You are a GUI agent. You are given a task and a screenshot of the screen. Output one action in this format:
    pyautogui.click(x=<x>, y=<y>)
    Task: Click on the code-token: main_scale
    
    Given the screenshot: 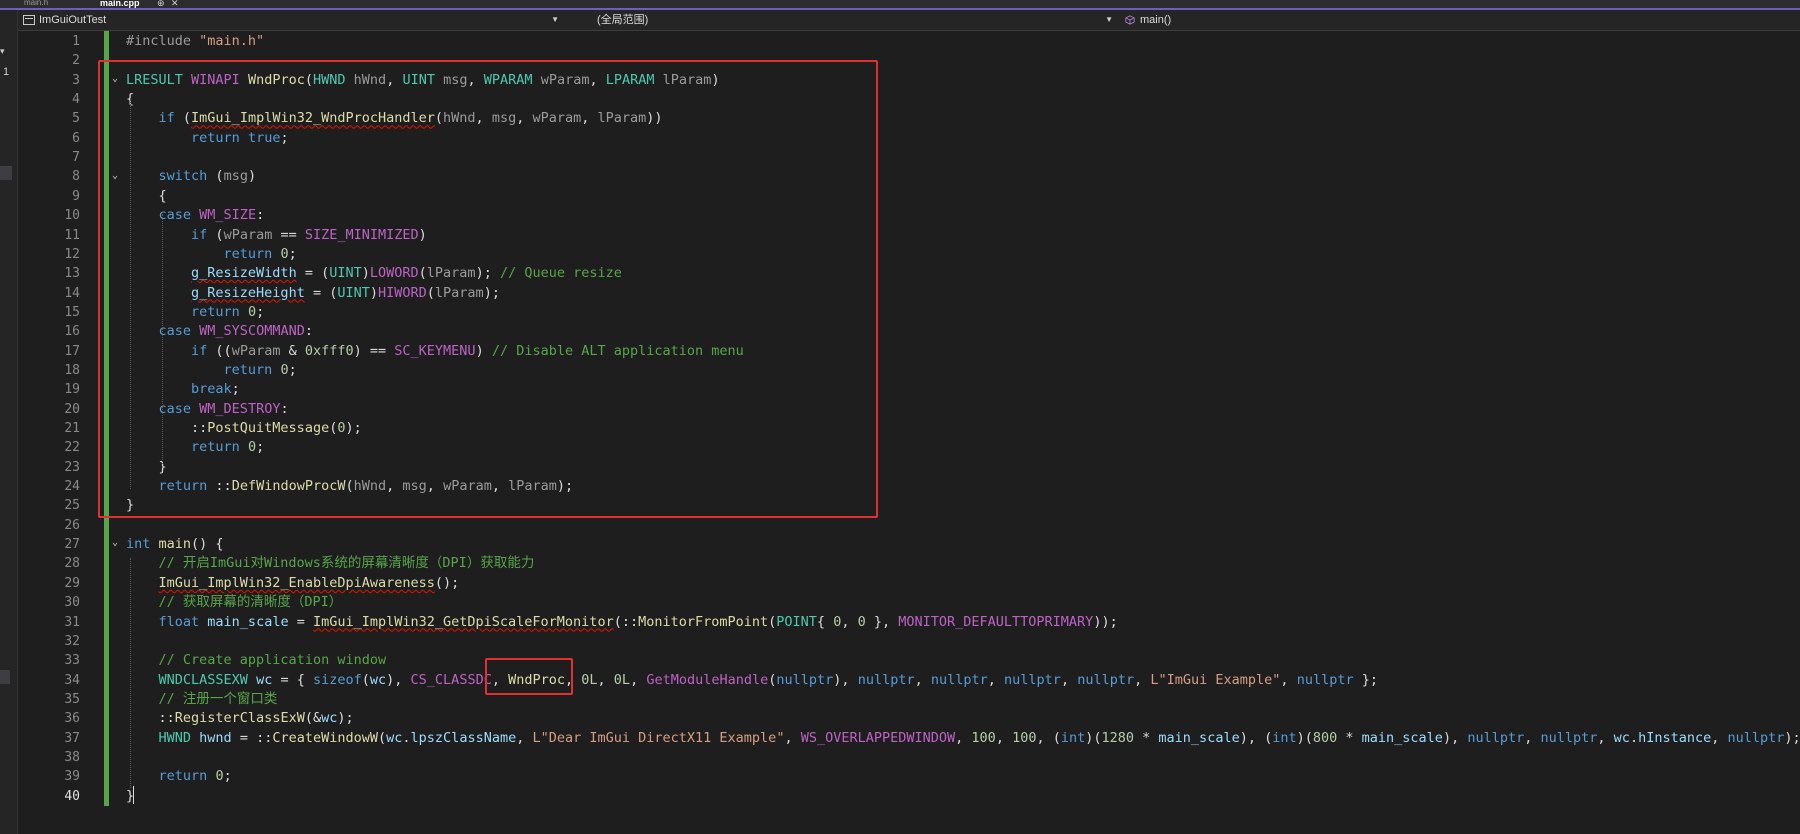 What is the action you would take?
    pyautogui.click(x=1402, y=737)
    